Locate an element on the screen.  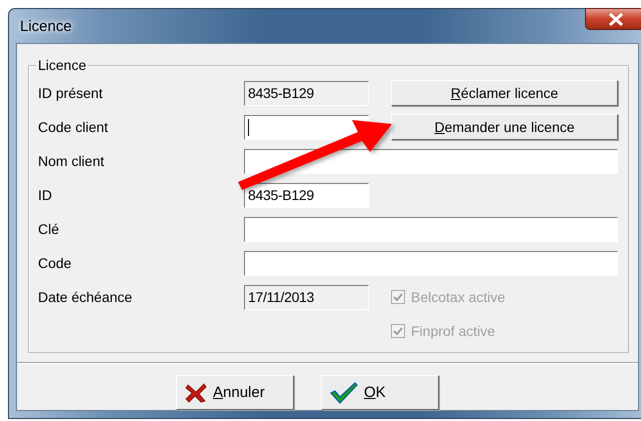
dialog-button: Annuler is located at coordinates (235, 392).